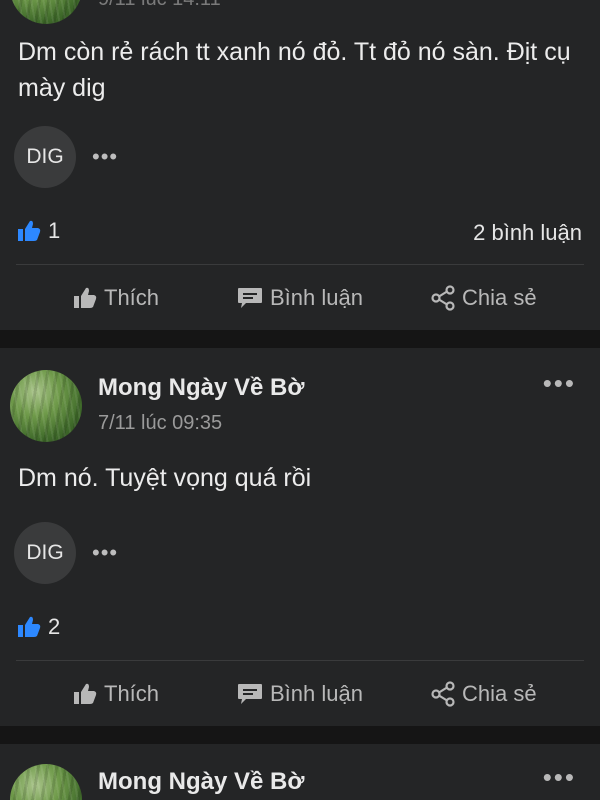 The image size is (600, 800). I want to click on post-time: 9/11 lúc 14:11, so click(159, 5).